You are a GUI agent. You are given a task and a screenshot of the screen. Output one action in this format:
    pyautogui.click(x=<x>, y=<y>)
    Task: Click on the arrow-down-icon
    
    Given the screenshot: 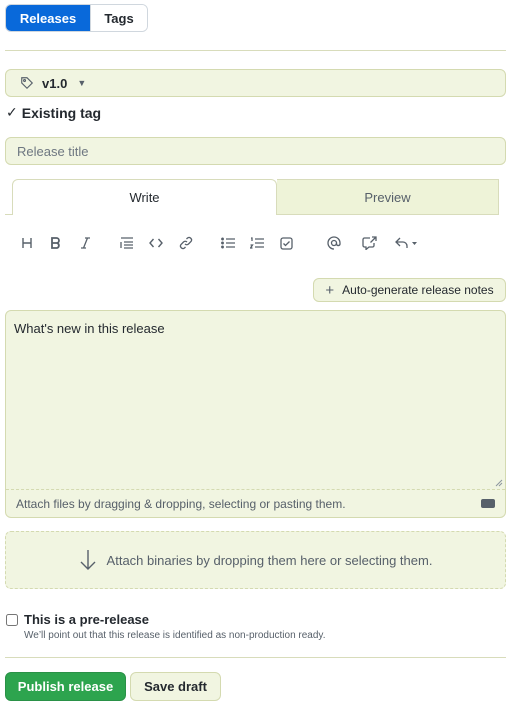 What is the action you would take?
    pyautogui.click(x=88, y=560)
    